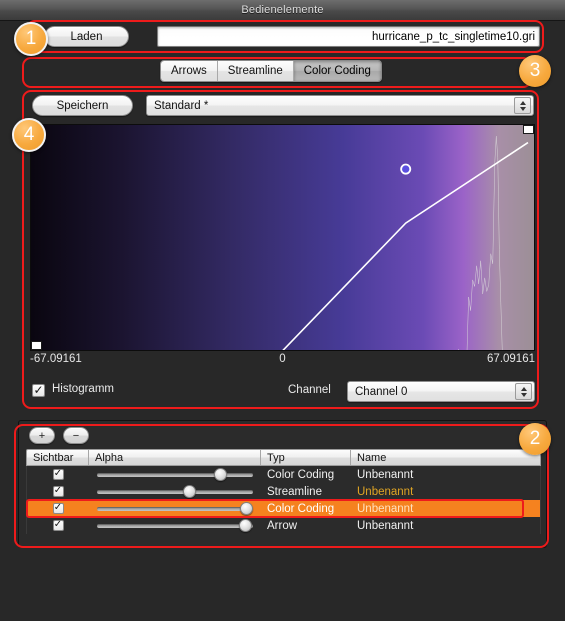  Describe the element at coordinates (528, 129) in the screenshot. I see `gradient-handle-top-right` at that location.